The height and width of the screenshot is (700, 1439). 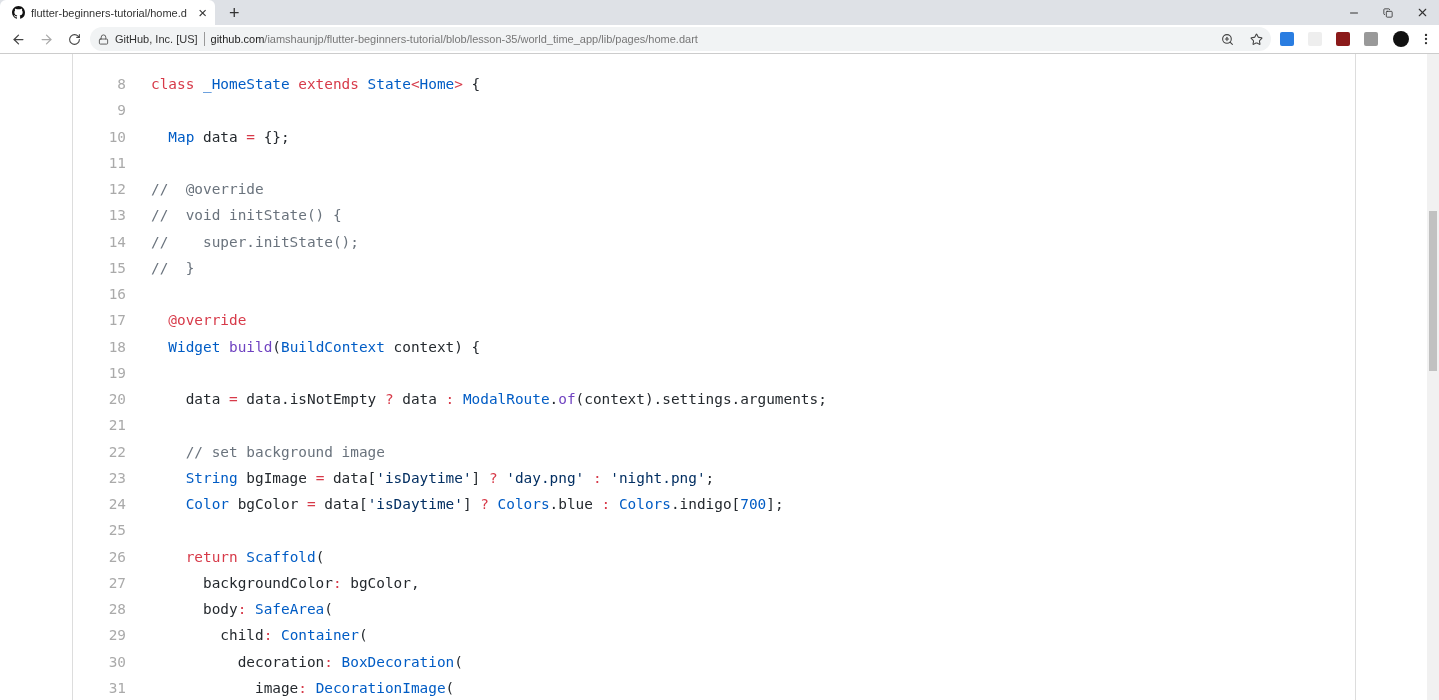 I want to click on tab-title: flutter-beginners-tutorial/home.d, so click(x=109, y=12).